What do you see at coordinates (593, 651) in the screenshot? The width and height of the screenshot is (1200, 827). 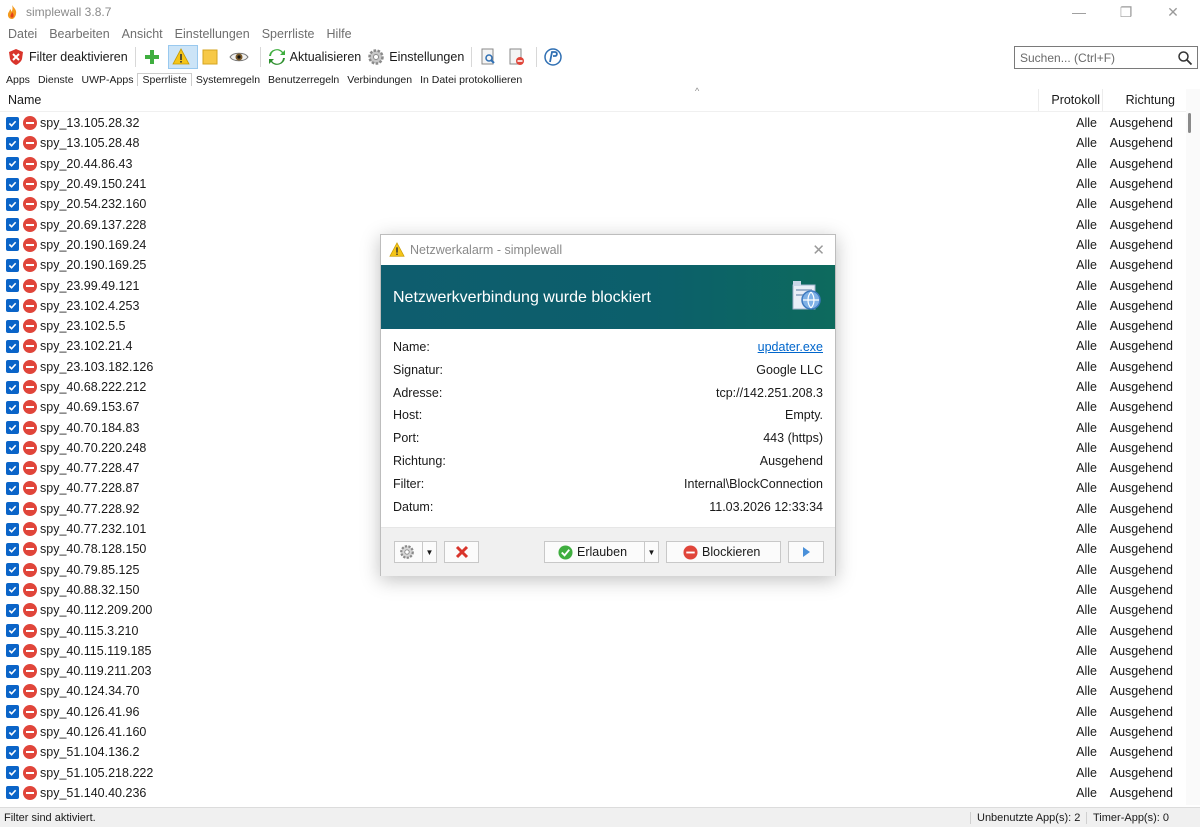 I see `table-row: spy_40.115.119.185 Alle Ausgehend` at bounding box center [593, 651].